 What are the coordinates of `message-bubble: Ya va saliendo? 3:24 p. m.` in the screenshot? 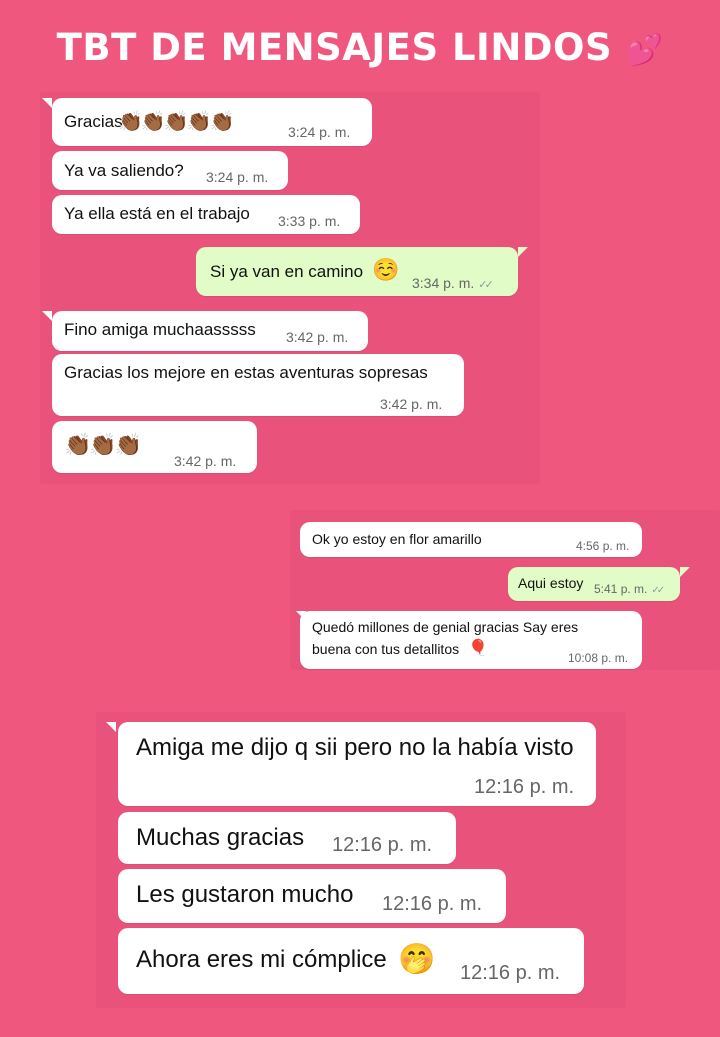 It's located at (170, 170).